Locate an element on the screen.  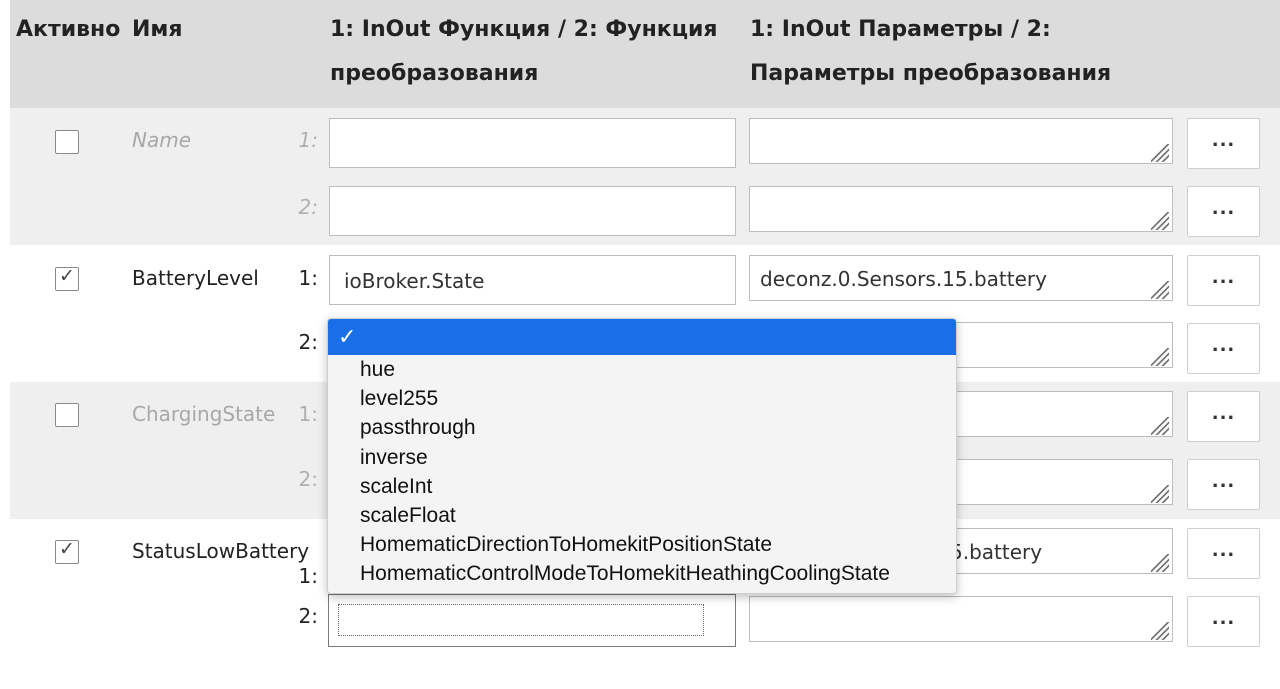
function-select-focused is located at coordinates (532, 620).